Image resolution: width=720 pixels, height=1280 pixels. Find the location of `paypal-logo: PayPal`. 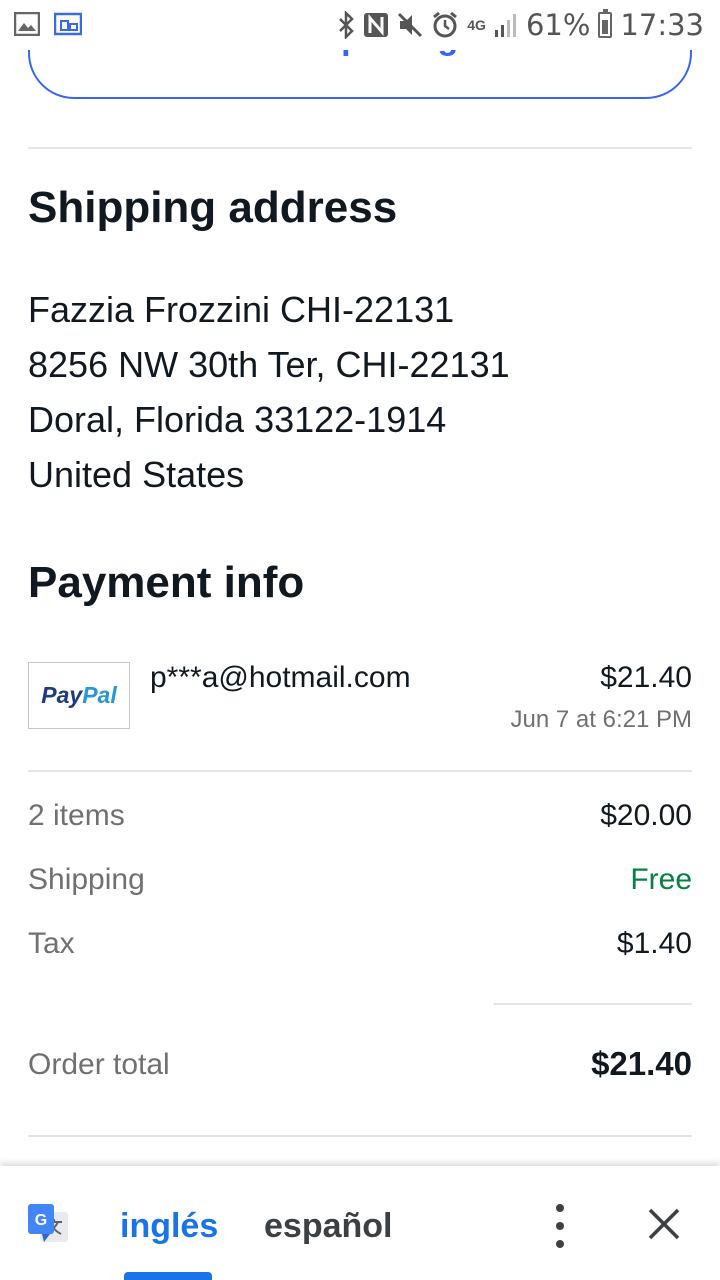

paypal-logo: PayPal is located at coordinates (79, 695).